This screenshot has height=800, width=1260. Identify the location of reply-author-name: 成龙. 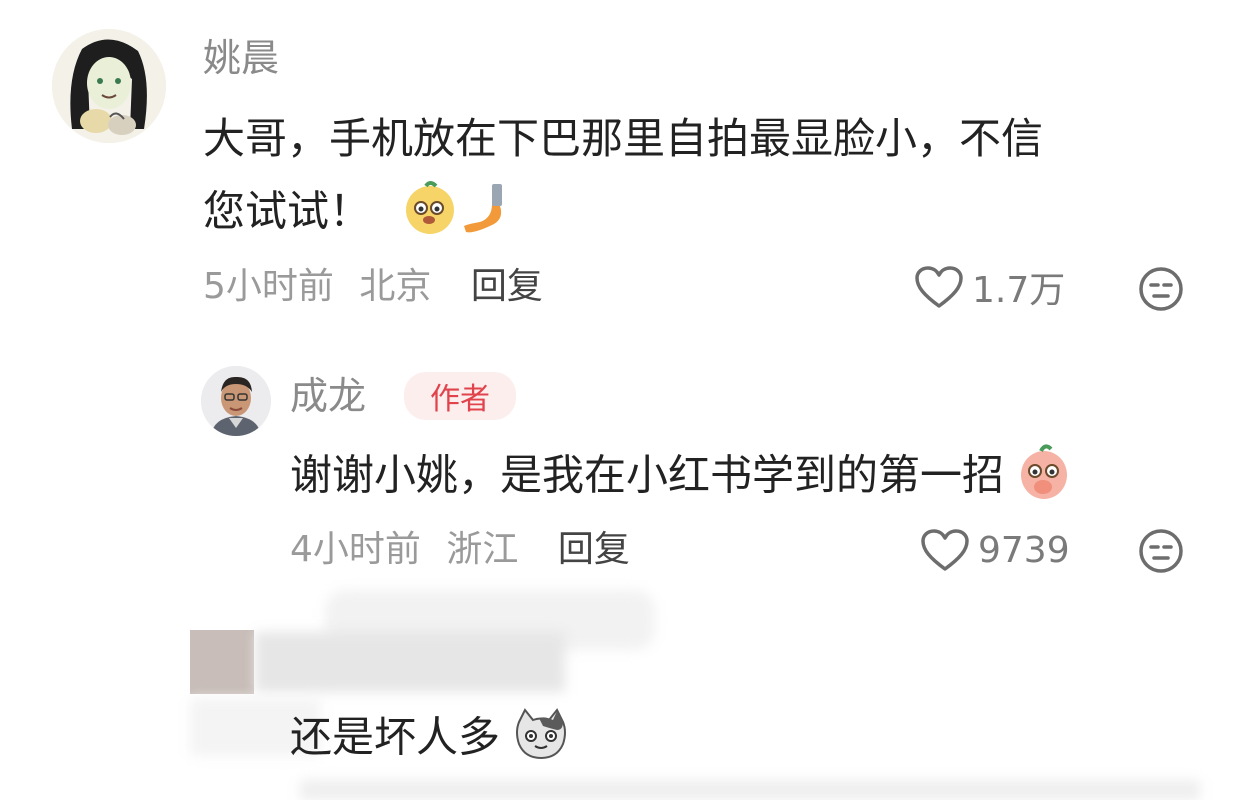
(328, 396).